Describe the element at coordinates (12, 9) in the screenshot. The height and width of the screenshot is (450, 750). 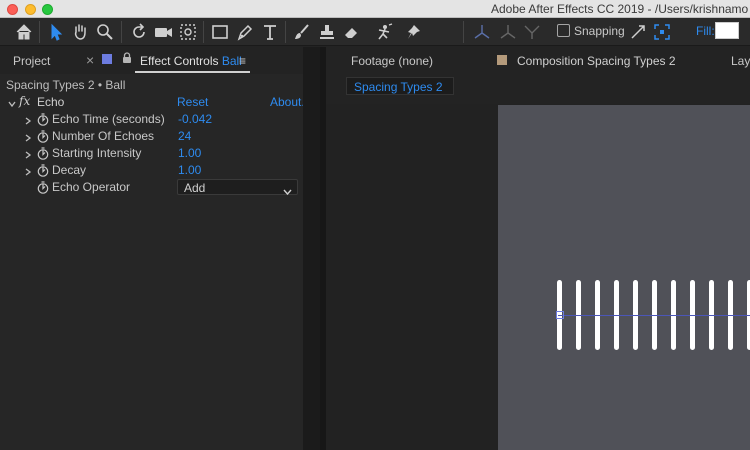
I see `window-close-button` at that location.